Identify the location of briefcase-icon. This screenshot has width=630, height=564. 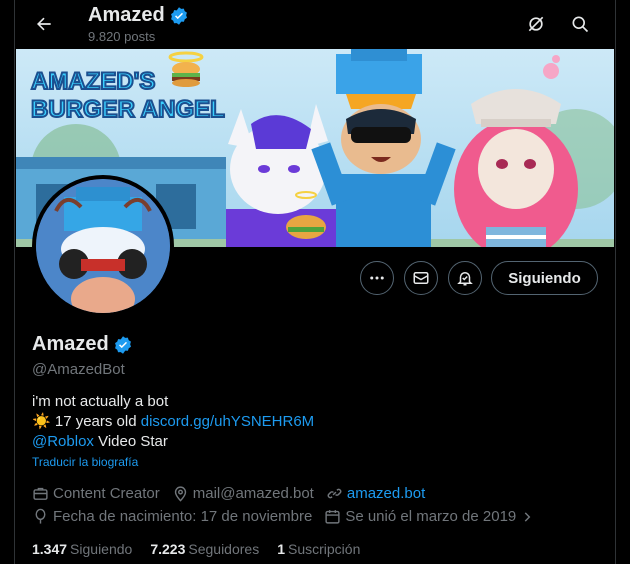
(40, 493).